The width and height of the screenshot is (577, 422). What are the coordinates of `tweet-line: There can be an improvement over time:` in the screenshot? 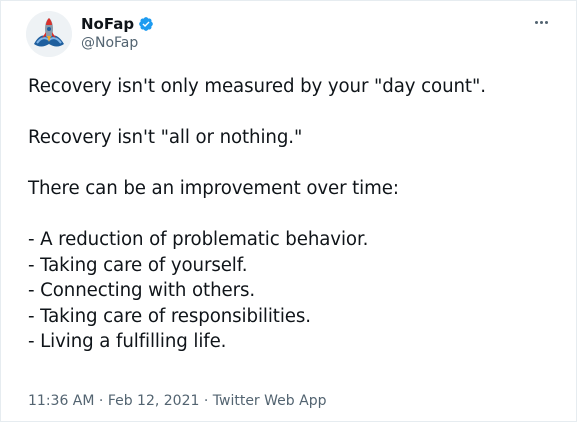 It's located at (213, 188).